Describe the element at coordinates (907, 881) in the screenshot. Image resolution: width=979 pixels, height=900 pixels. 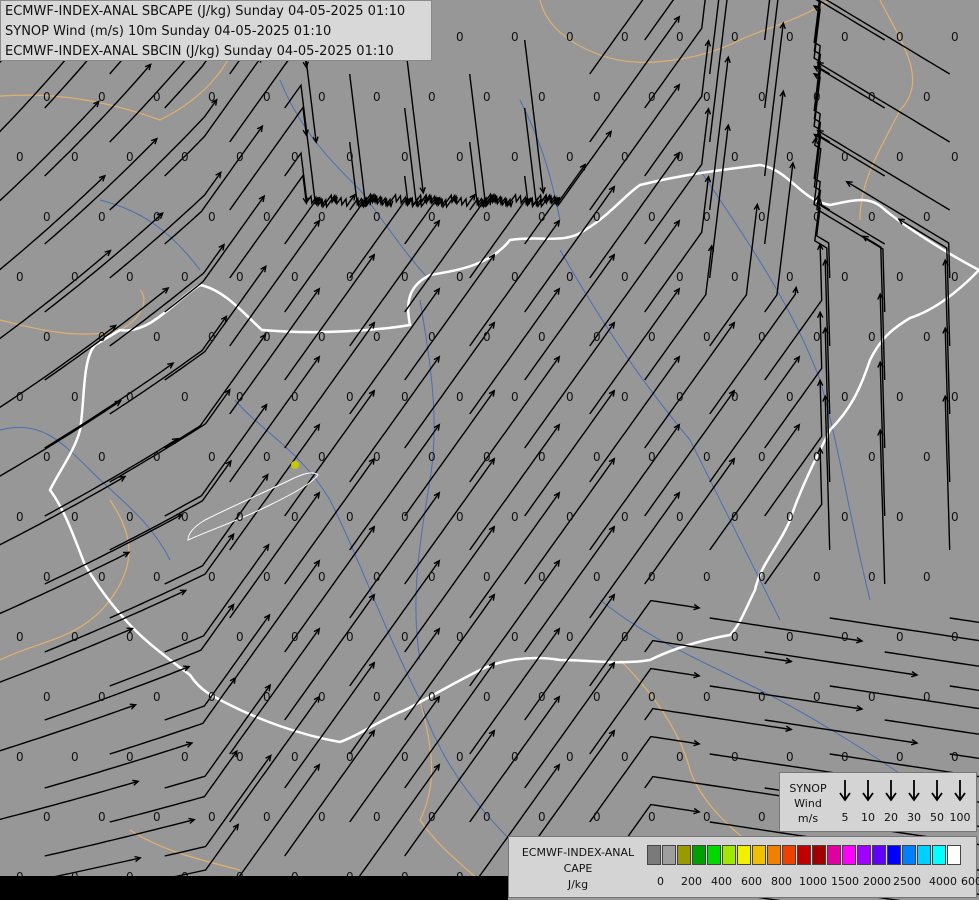
I see `cape-tick-label: 2500` at that location.